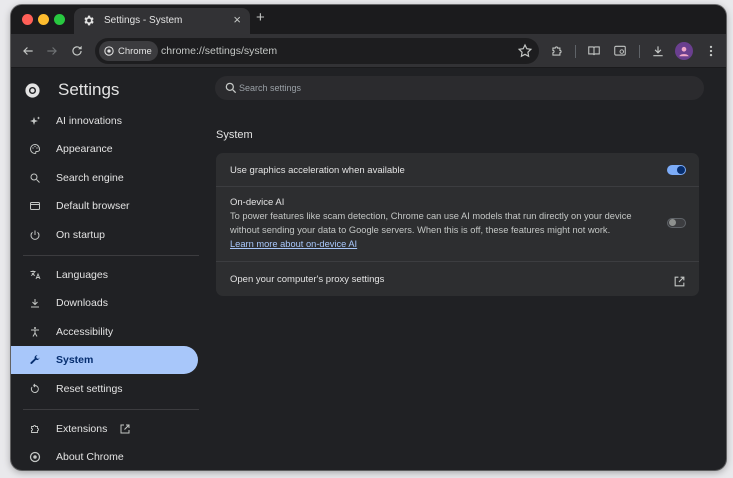  I want to click on sidebar-item-system: System, so click(104, 360).